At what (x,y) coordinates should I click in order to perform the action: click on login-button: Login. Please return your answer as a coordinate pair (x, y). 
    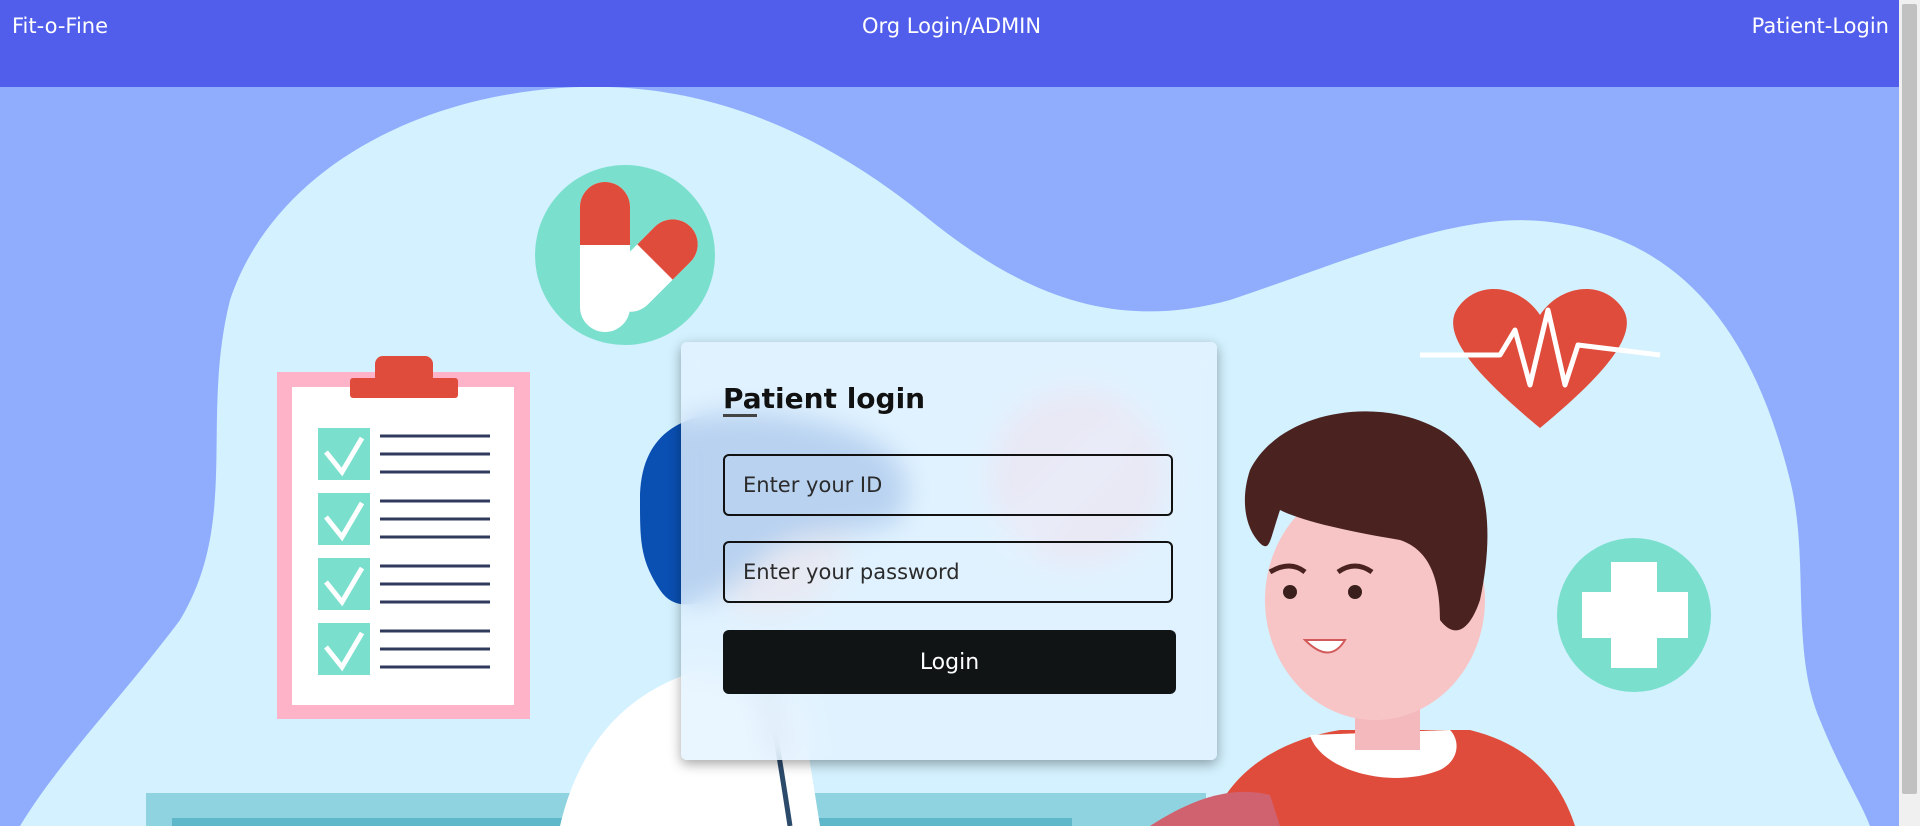
    Looking at the image, I should click on (949, 662).